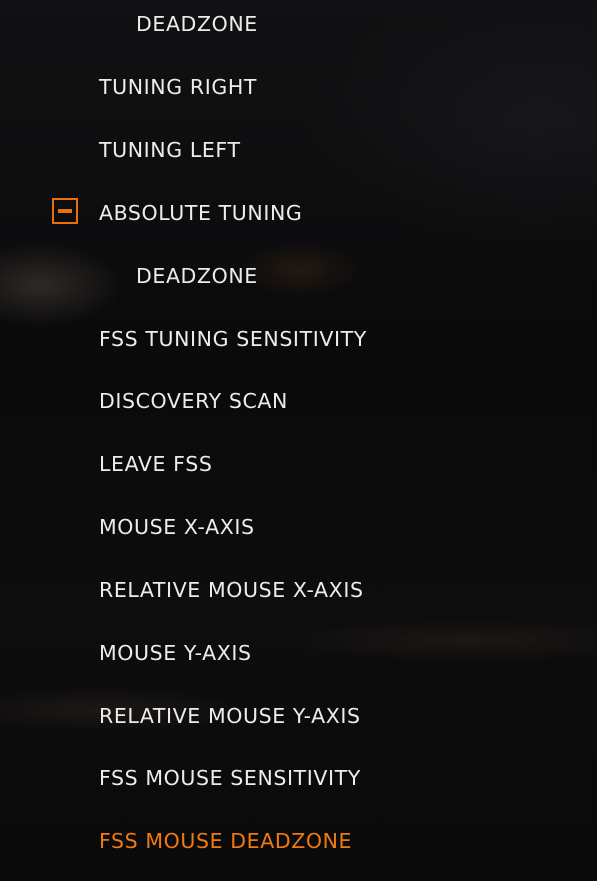  I want to click on menu-item-label: LEAVE FSS, so click(156, 464).